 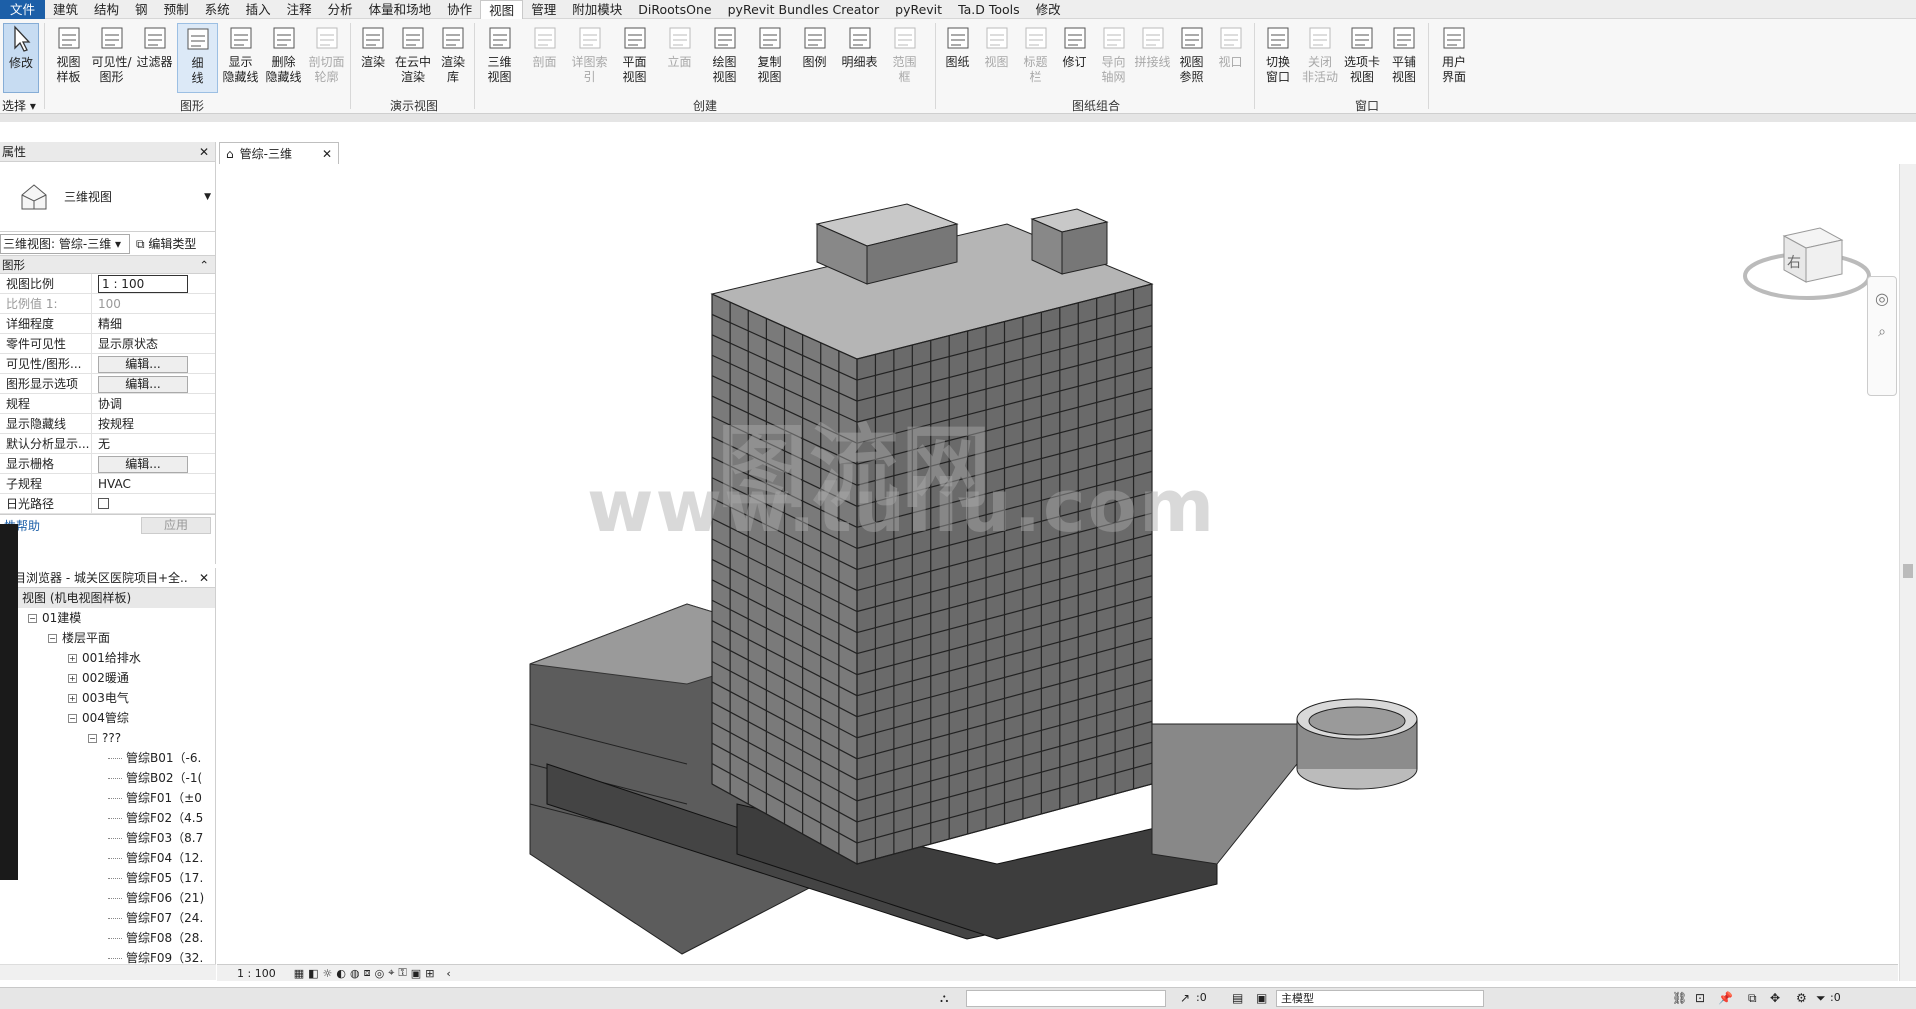 What do you see at coordinates (544, 58) in the screenshot?
I see `g3-button-1: 剖面` at bounding box center [544, 58].